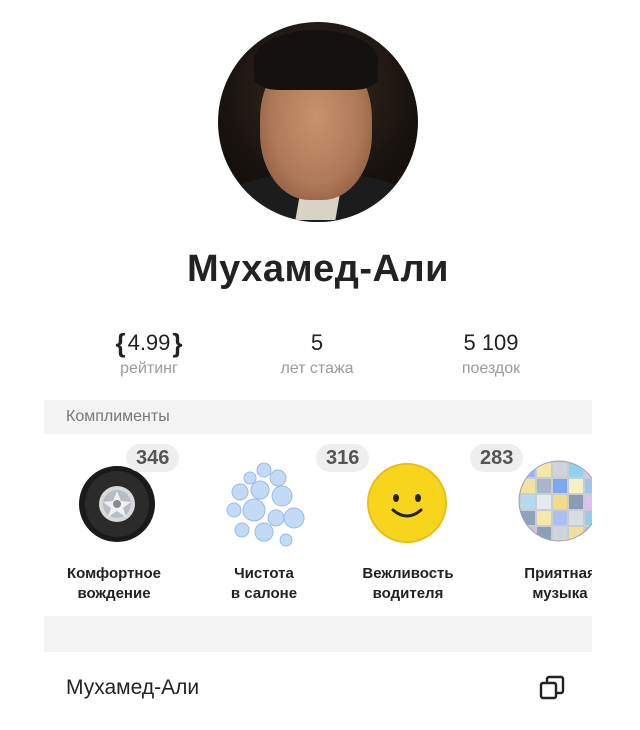 The width and height of the screenshot is (640, 730). I want to click on years-value: 5, so click(317, 342).